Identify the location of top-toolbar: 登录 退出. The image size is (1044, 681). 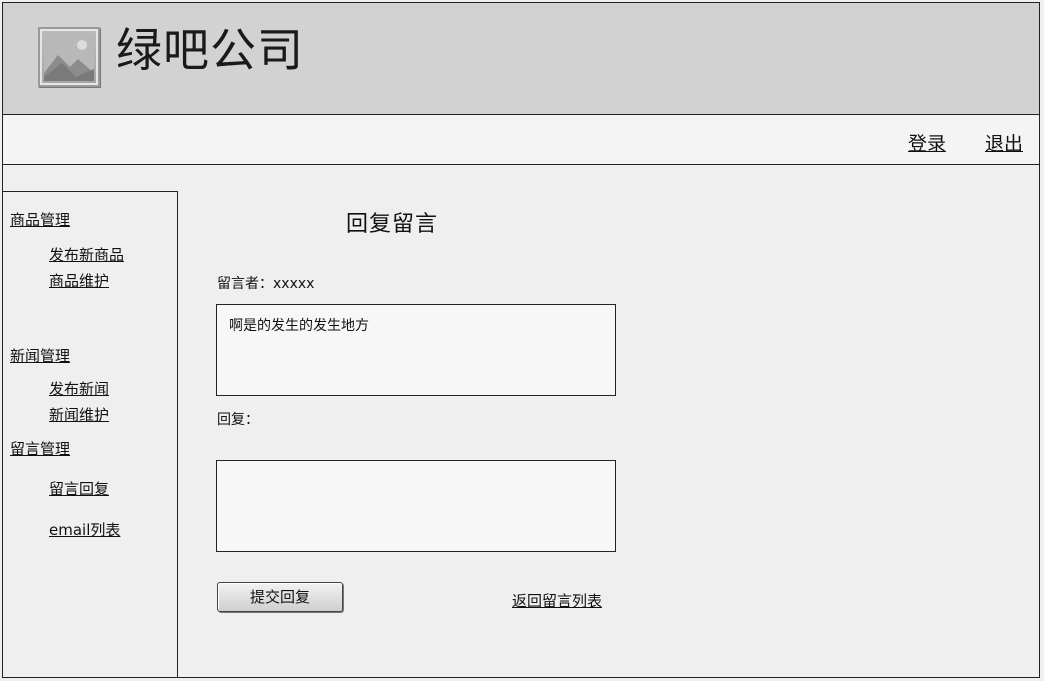
(521, 140).